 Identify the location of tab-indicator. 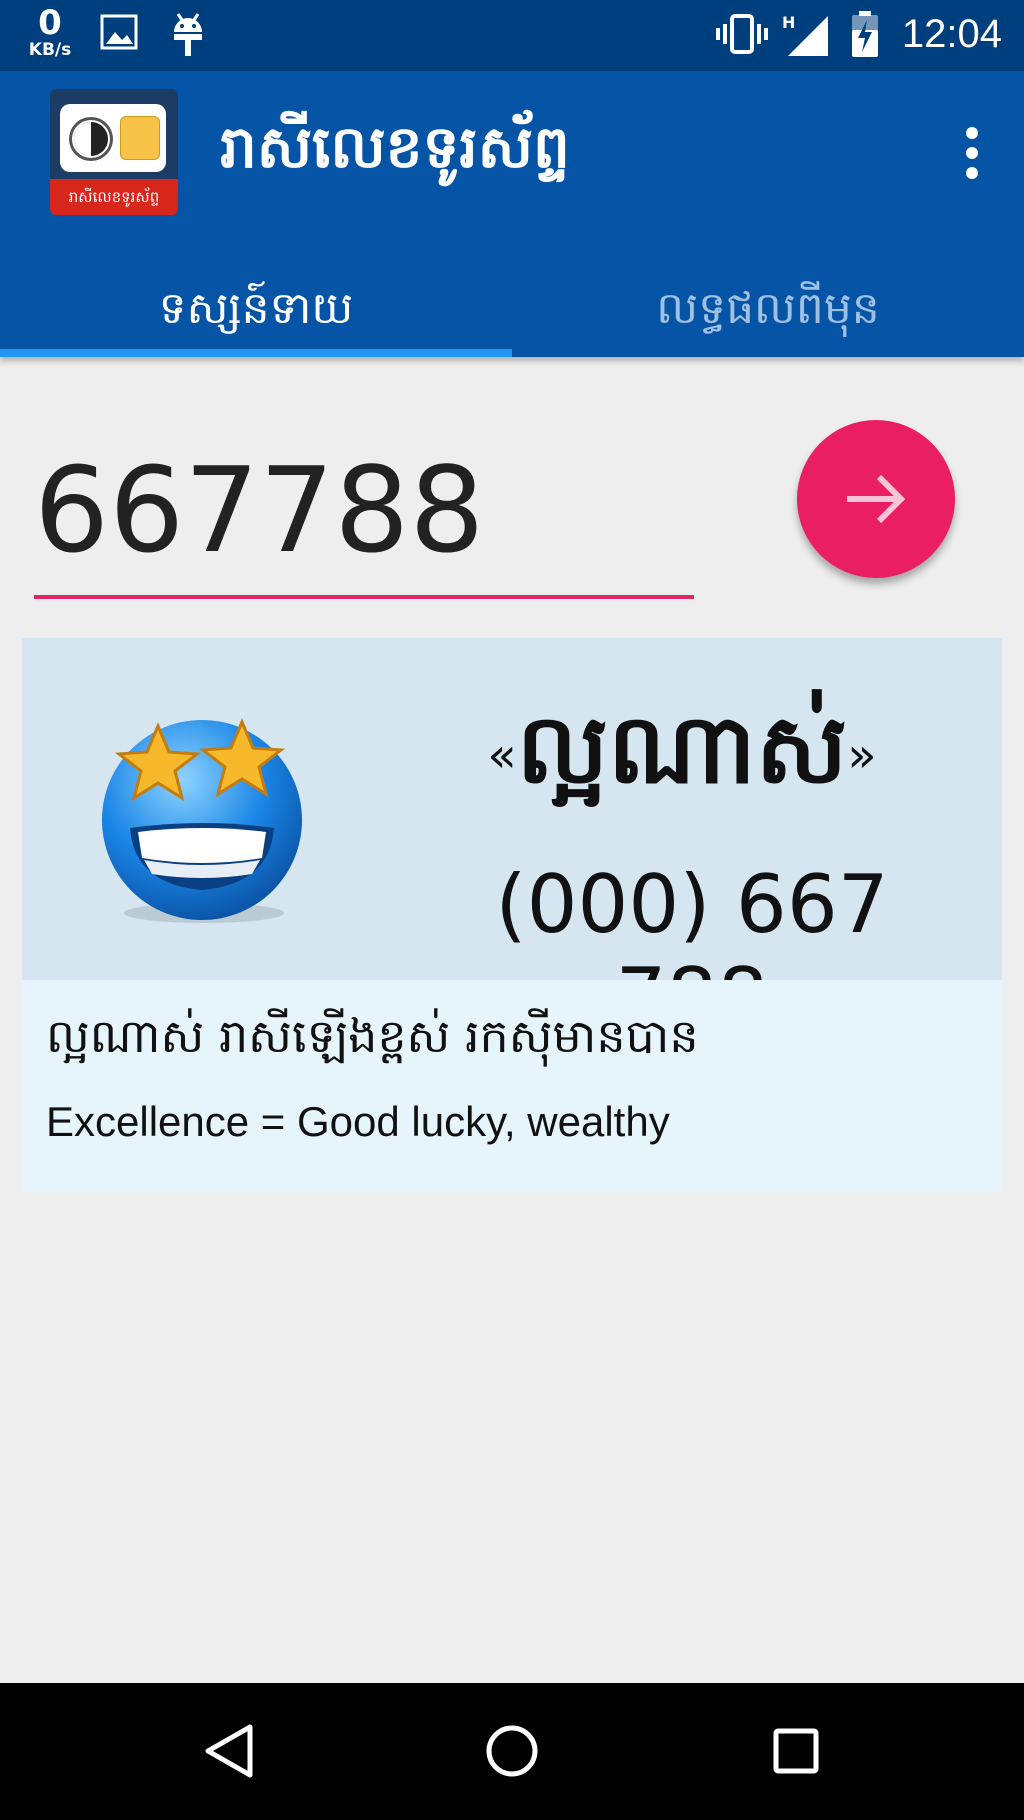
(256, 353).